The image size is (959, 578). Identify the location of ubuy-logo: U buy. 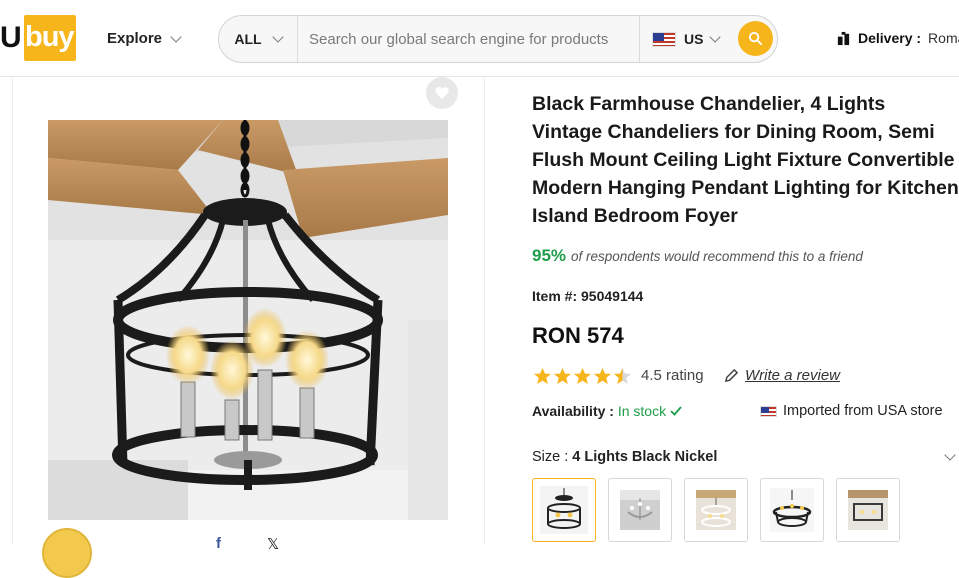
(38, 38).